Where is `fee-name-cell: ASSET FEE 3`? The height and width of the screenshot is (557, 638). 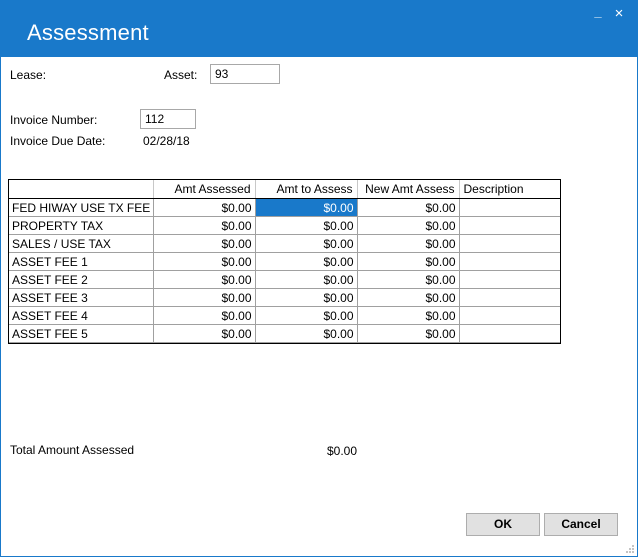 fee-name-cell: ASSET FEE 3 is located at coordinates (81, 297).